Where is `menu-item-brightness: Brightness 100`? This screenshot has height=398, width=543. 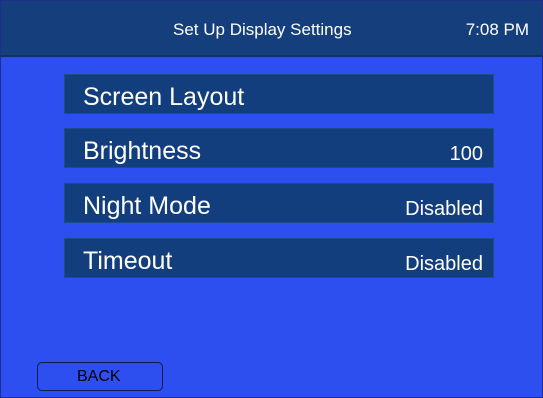
menu-item-brightness: Brightness 100 is located at coordinates (279, 148).